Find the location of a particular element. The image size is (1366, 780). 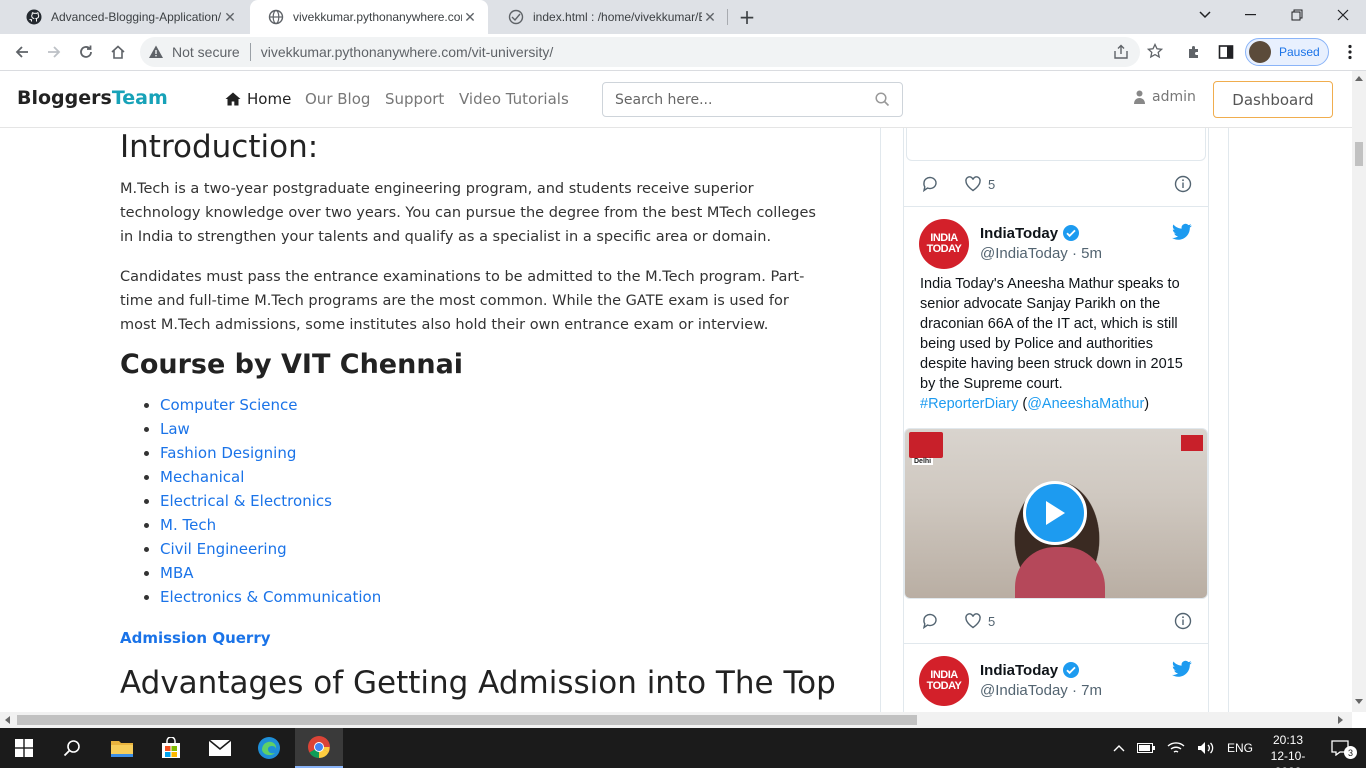

tab-pythonanywhere: index.html : /home/vivekkumar/B ✕ is located at coordinates (609, 17).